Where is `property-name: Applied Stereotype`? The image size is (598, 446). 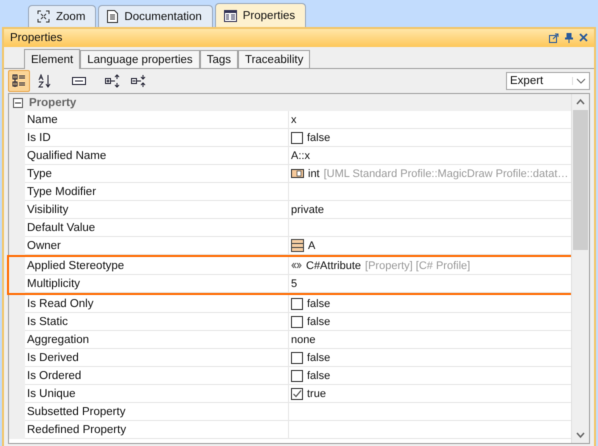
property-name: Applied Stereotype is located at coordinates (157, 266).